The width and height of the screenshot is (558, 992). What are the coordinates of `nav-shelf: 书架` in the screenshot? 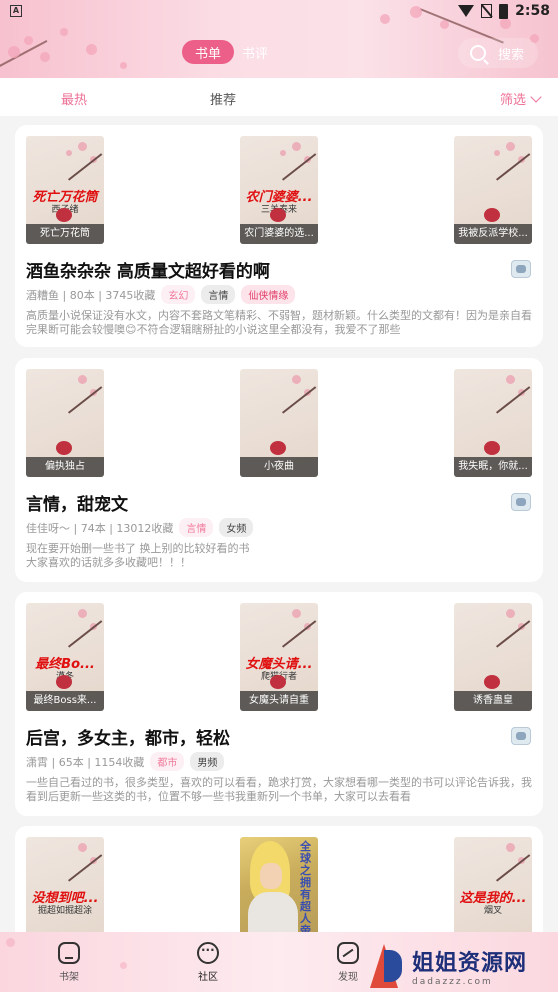 It's located at (69, 962).